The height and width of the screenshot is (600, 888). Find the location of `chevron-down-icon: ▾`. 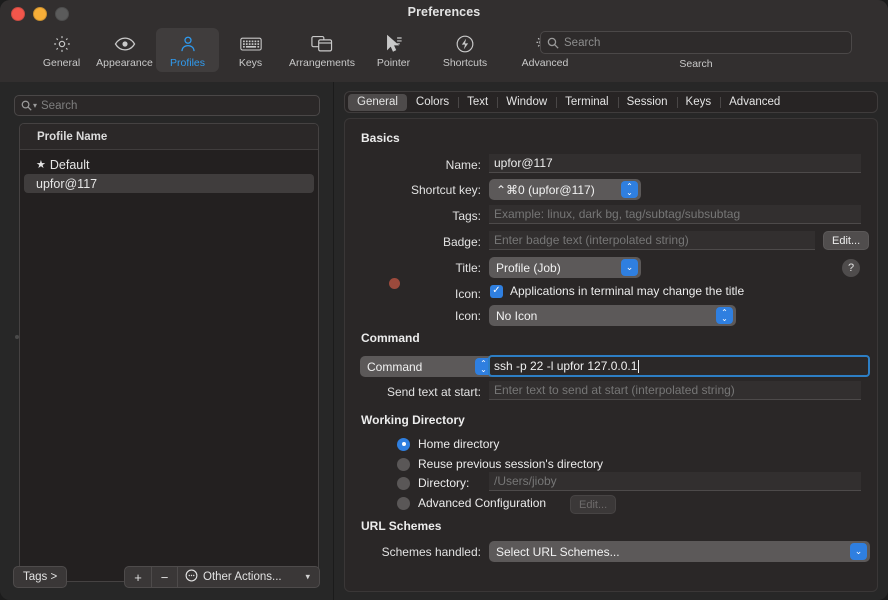

chevron-down-icon: ▾ is located at coordinates (35, 105).